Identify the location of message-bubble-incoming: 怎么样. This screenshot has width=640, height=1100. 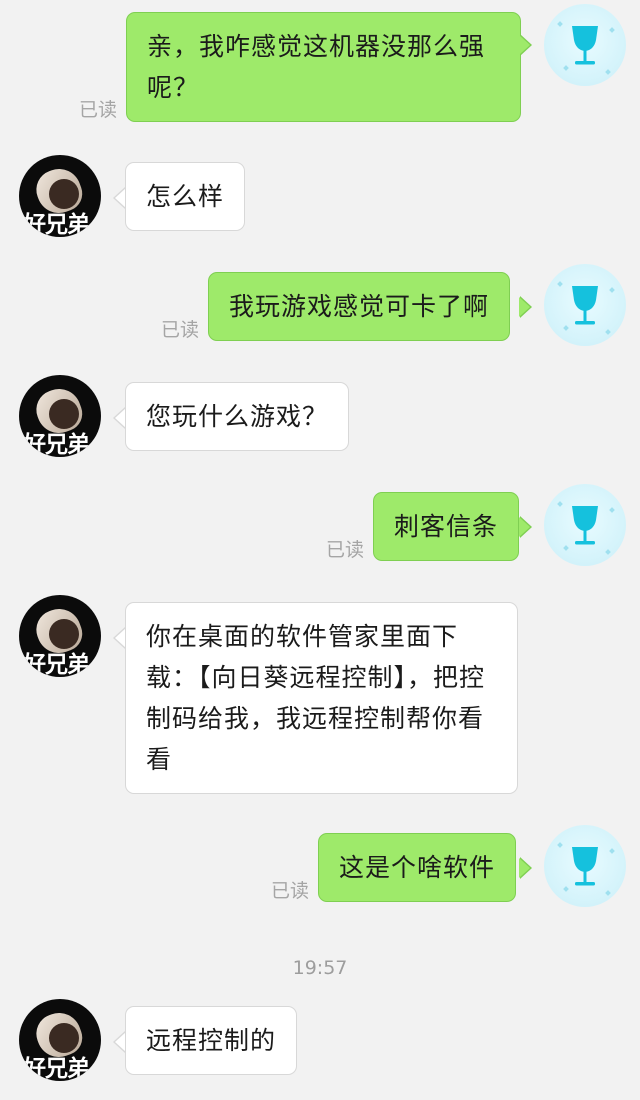
(185, 196).